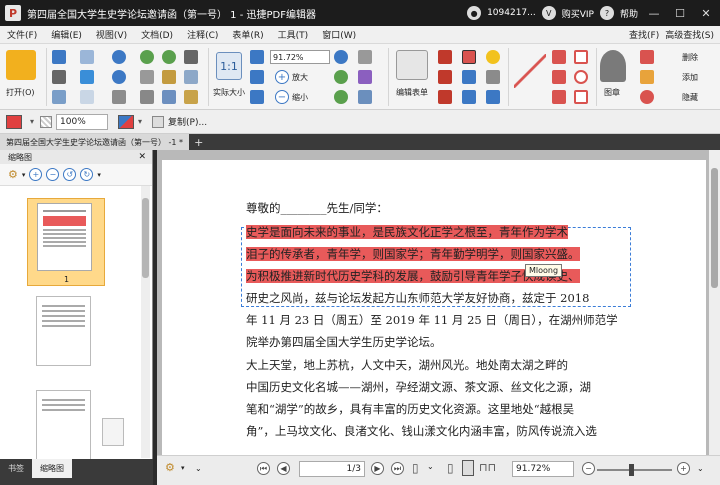 This screenshot has width=720, height=485. Describe the element at coordinates (450, 468) in the screenshot. I see `single-page-icon: ▯` at that location.